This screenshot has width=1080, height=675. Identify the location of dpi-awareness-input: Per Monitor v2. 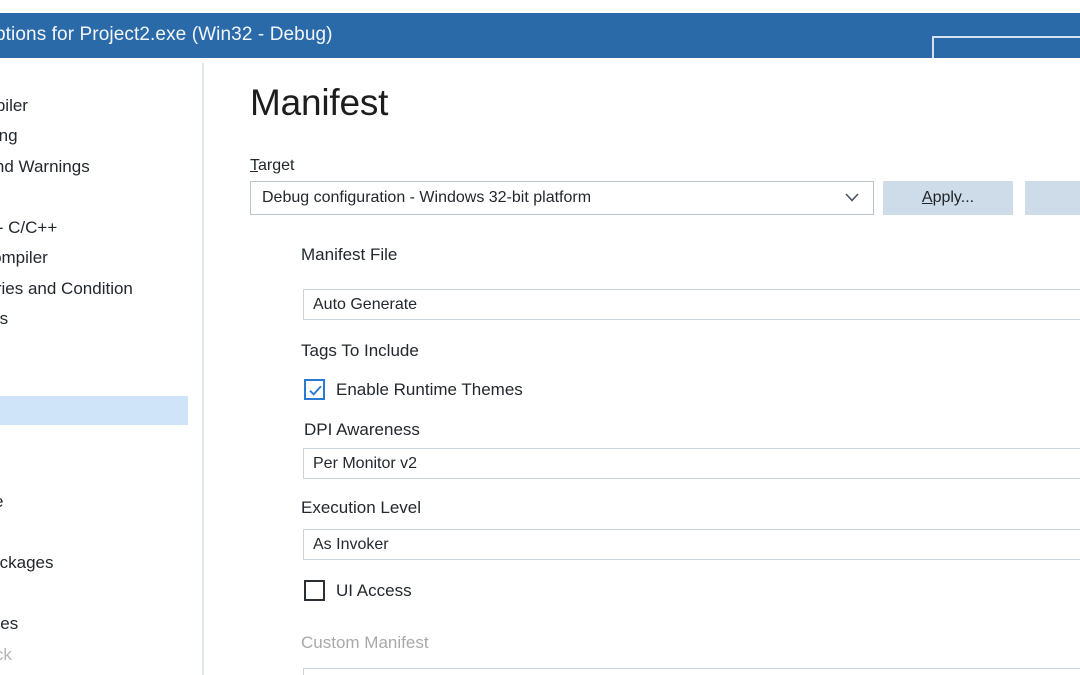
(691, 463).